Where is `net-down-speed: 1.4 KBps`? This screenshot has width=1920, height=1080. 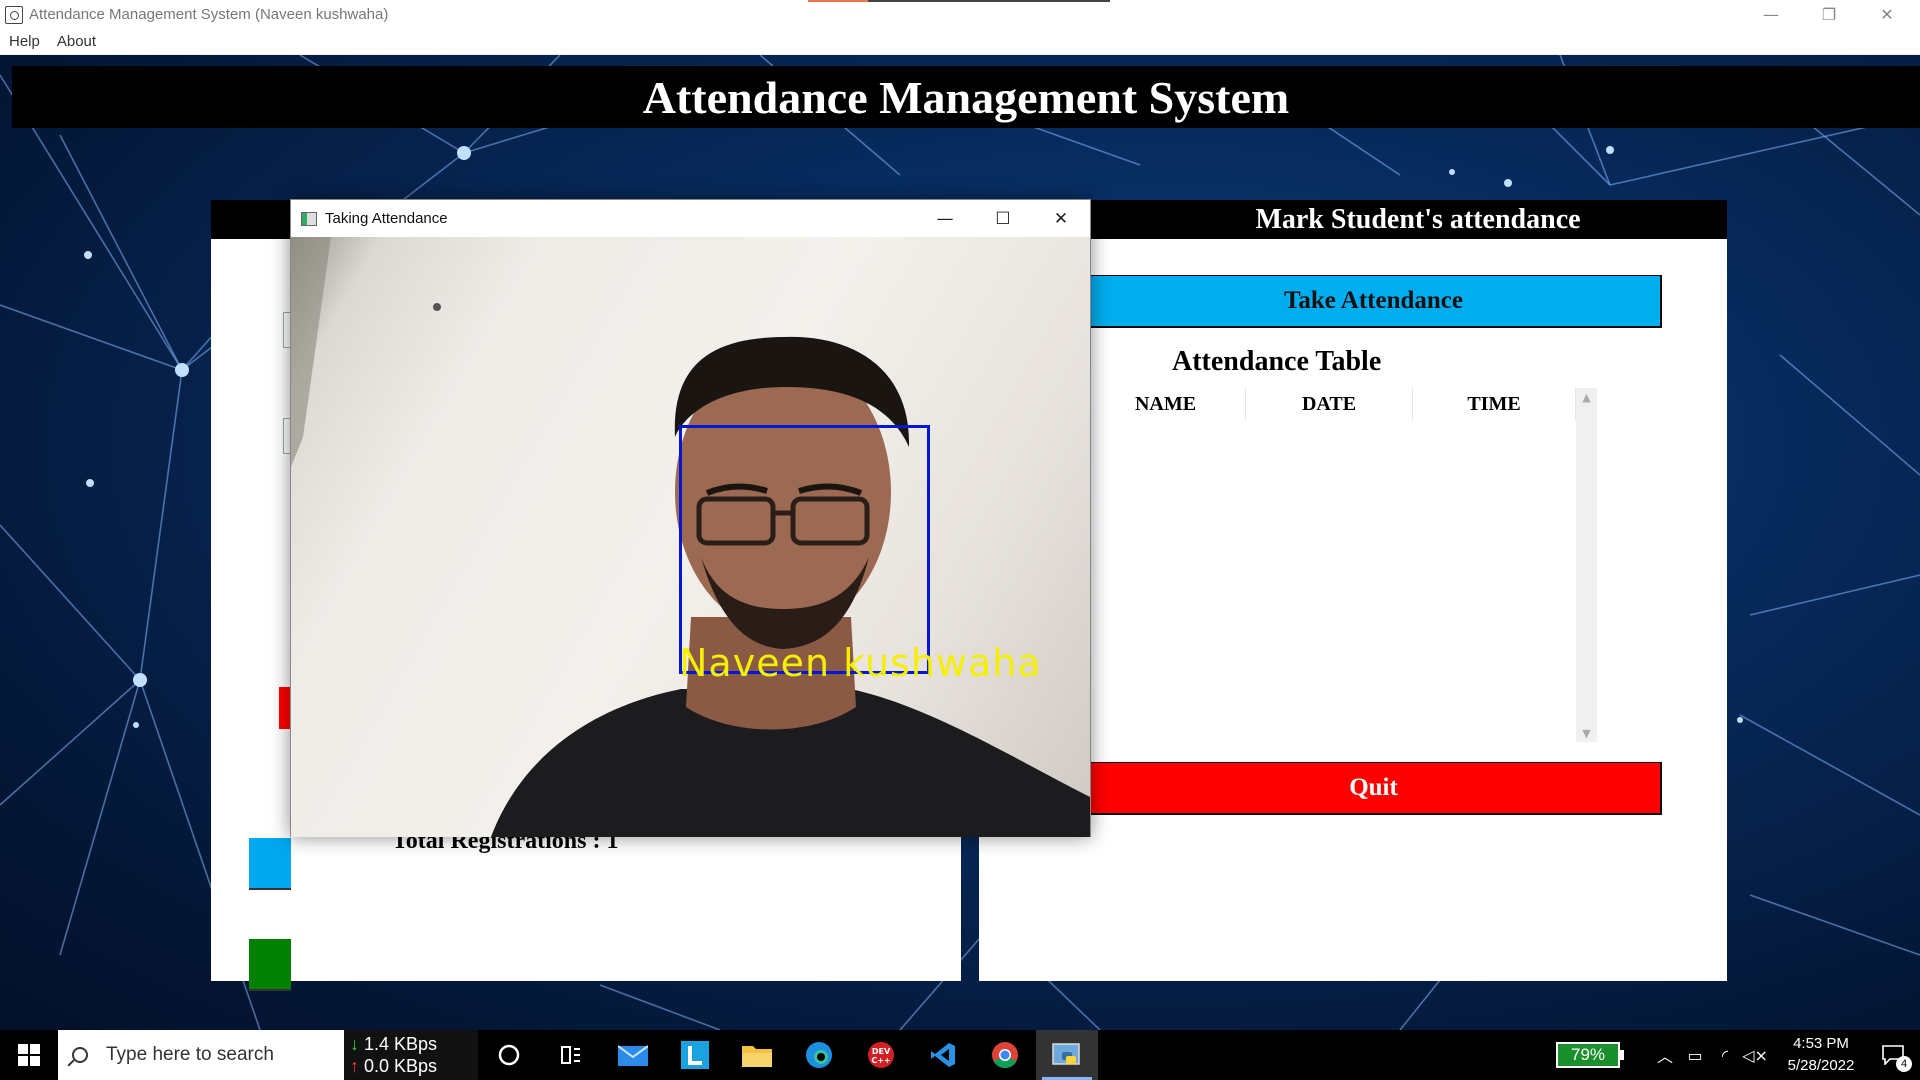 net-down-speed: 1.4 KBps is located at coordinates (401, 1044).